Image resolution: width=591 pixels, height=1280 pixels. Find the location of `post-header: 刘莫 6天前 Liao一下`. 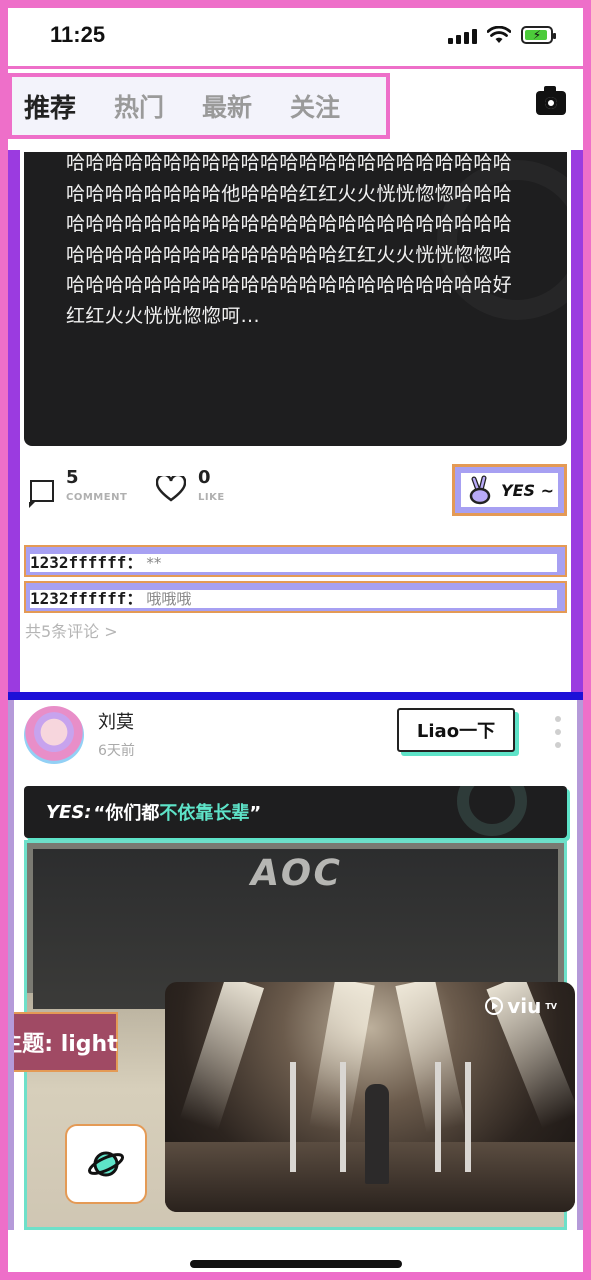

post-header: 刘莫 6天前 Liao一下 is located at coordinates (296, 741).